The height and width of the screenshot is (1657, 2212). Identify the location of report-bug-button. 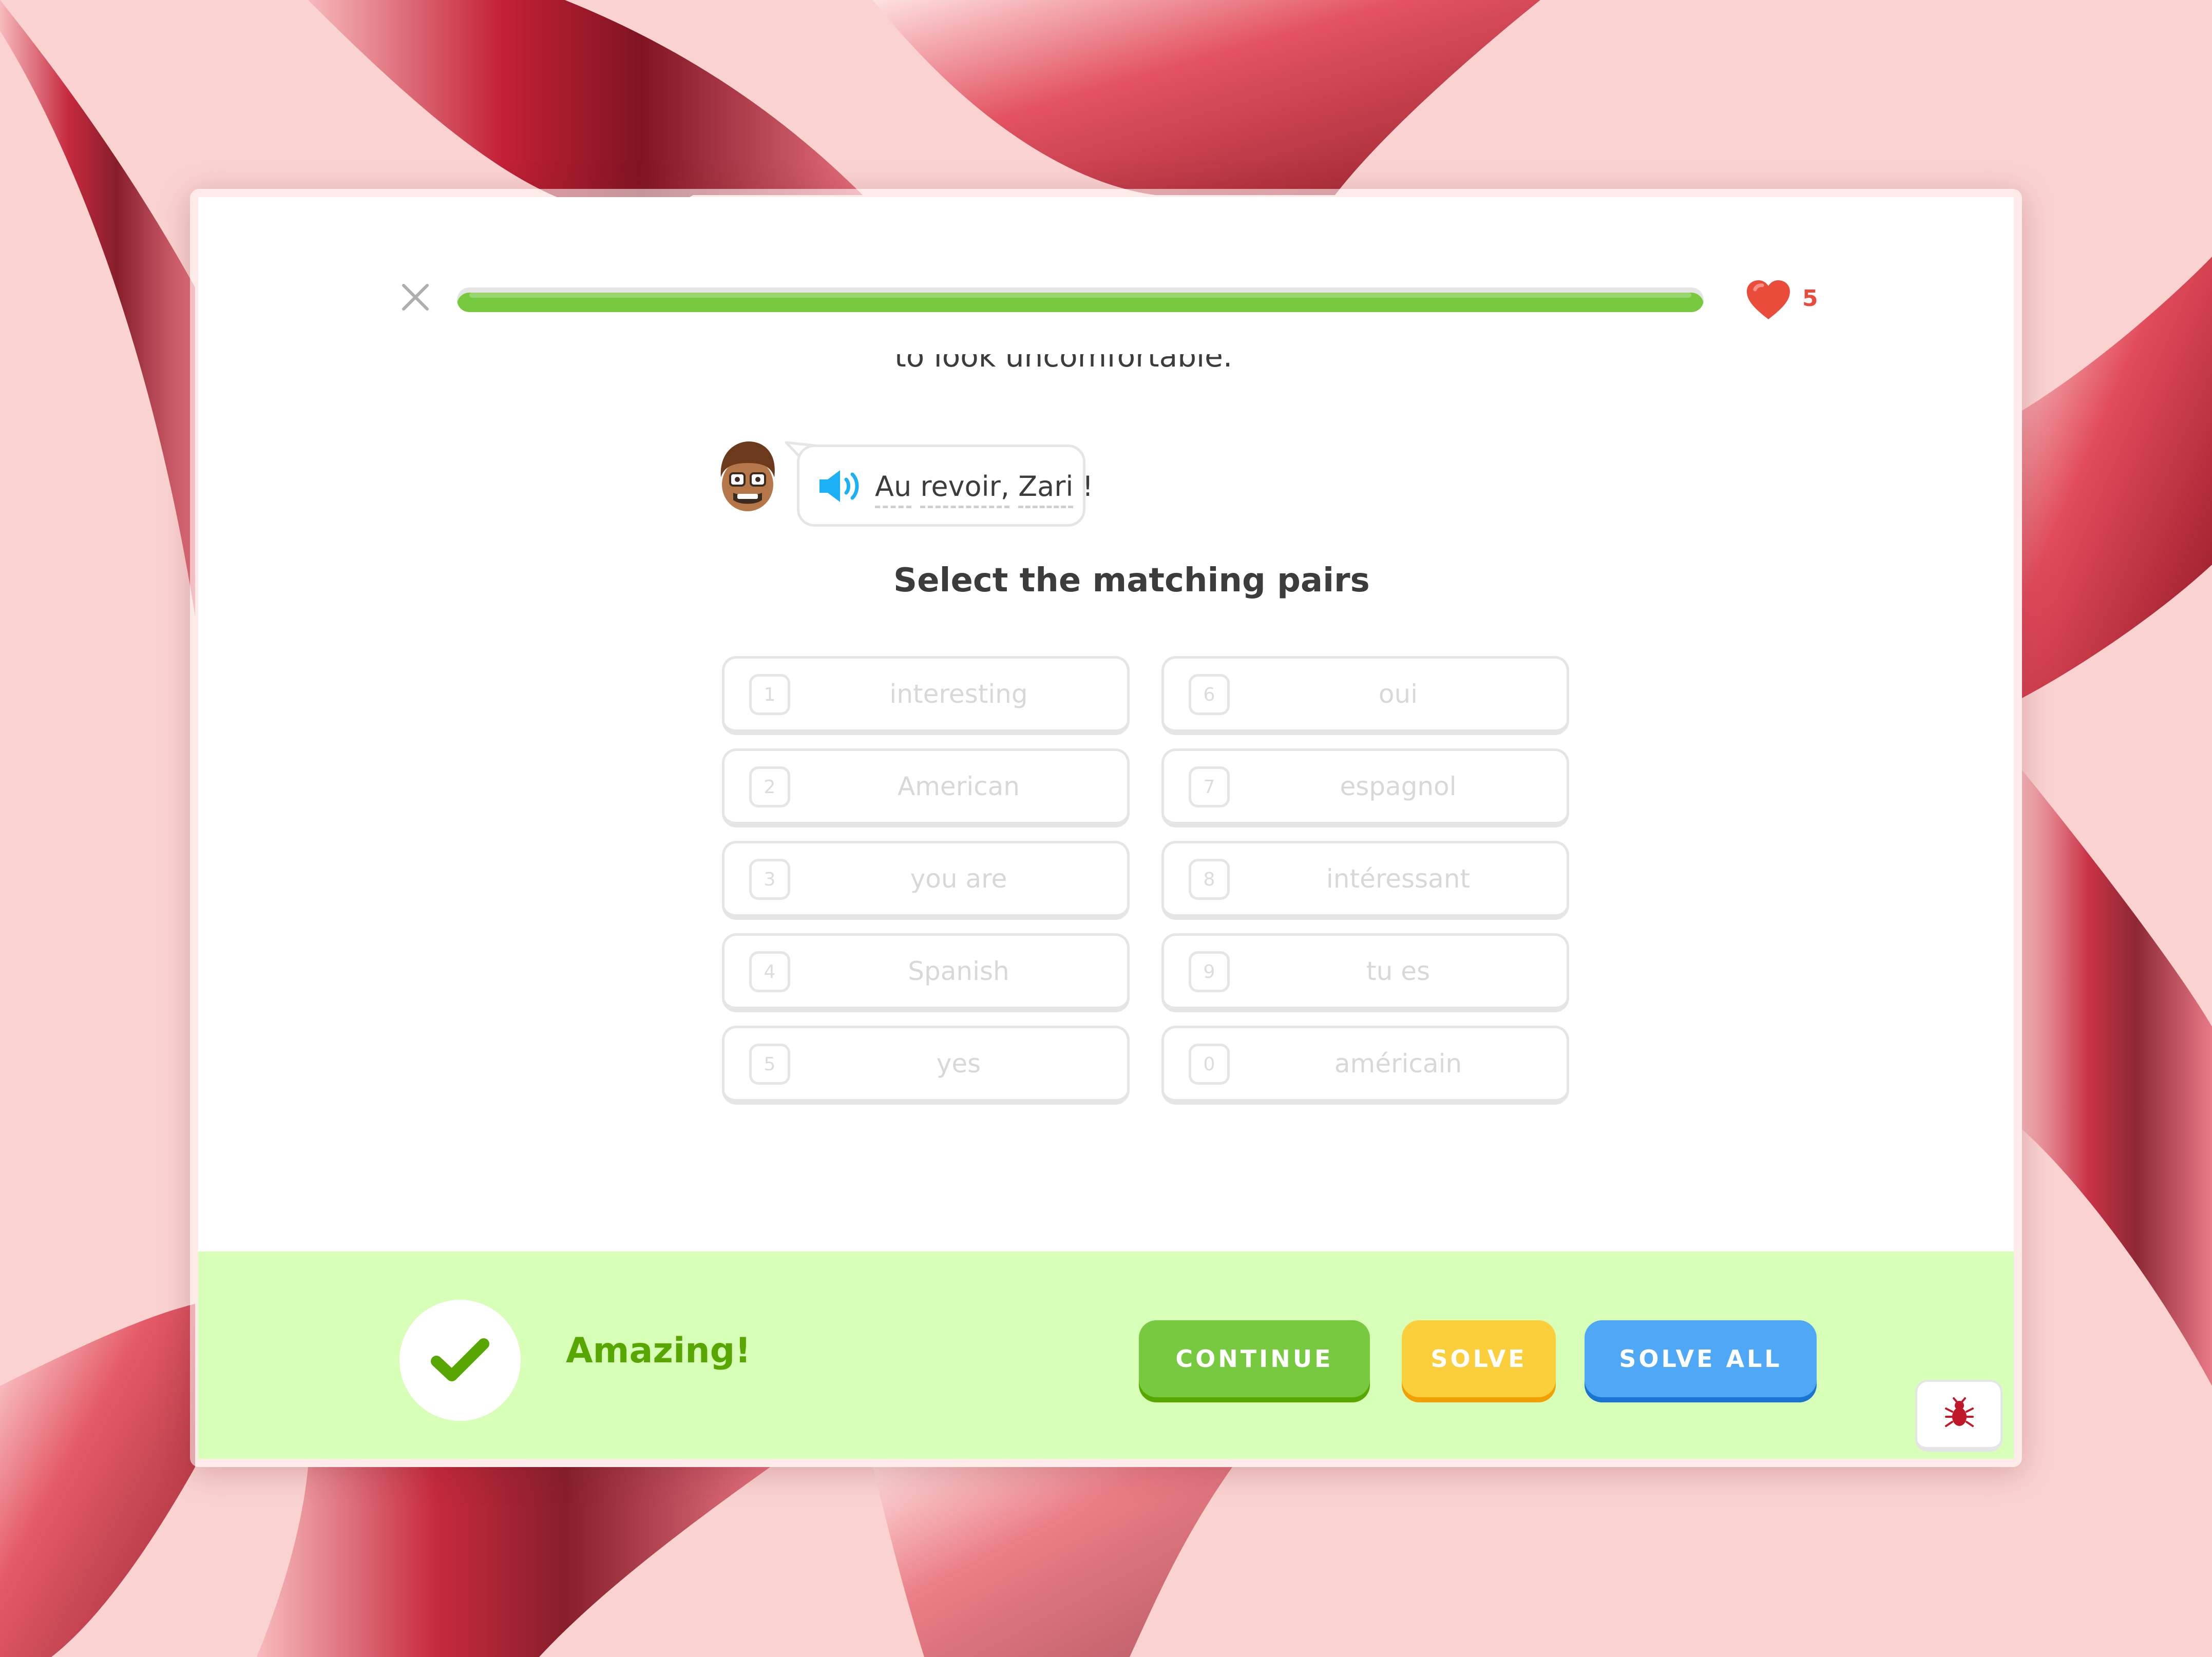
(1959, 1416).